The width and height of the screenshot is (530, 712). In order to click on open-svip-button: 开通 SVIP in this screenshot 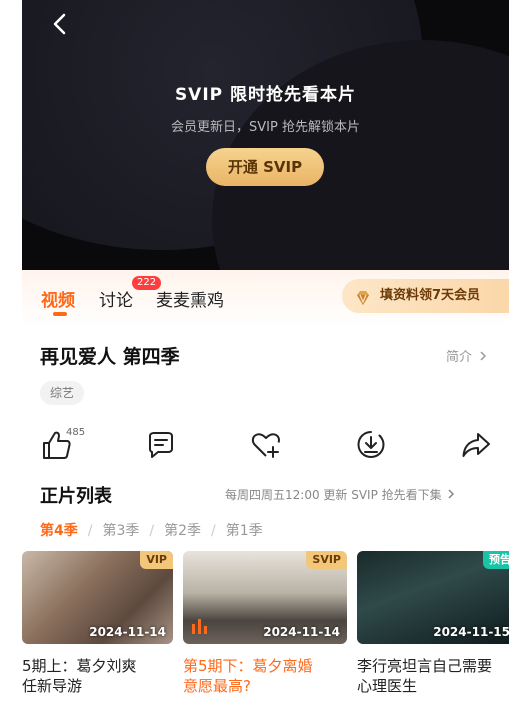, I will do `click(265, 167)`.